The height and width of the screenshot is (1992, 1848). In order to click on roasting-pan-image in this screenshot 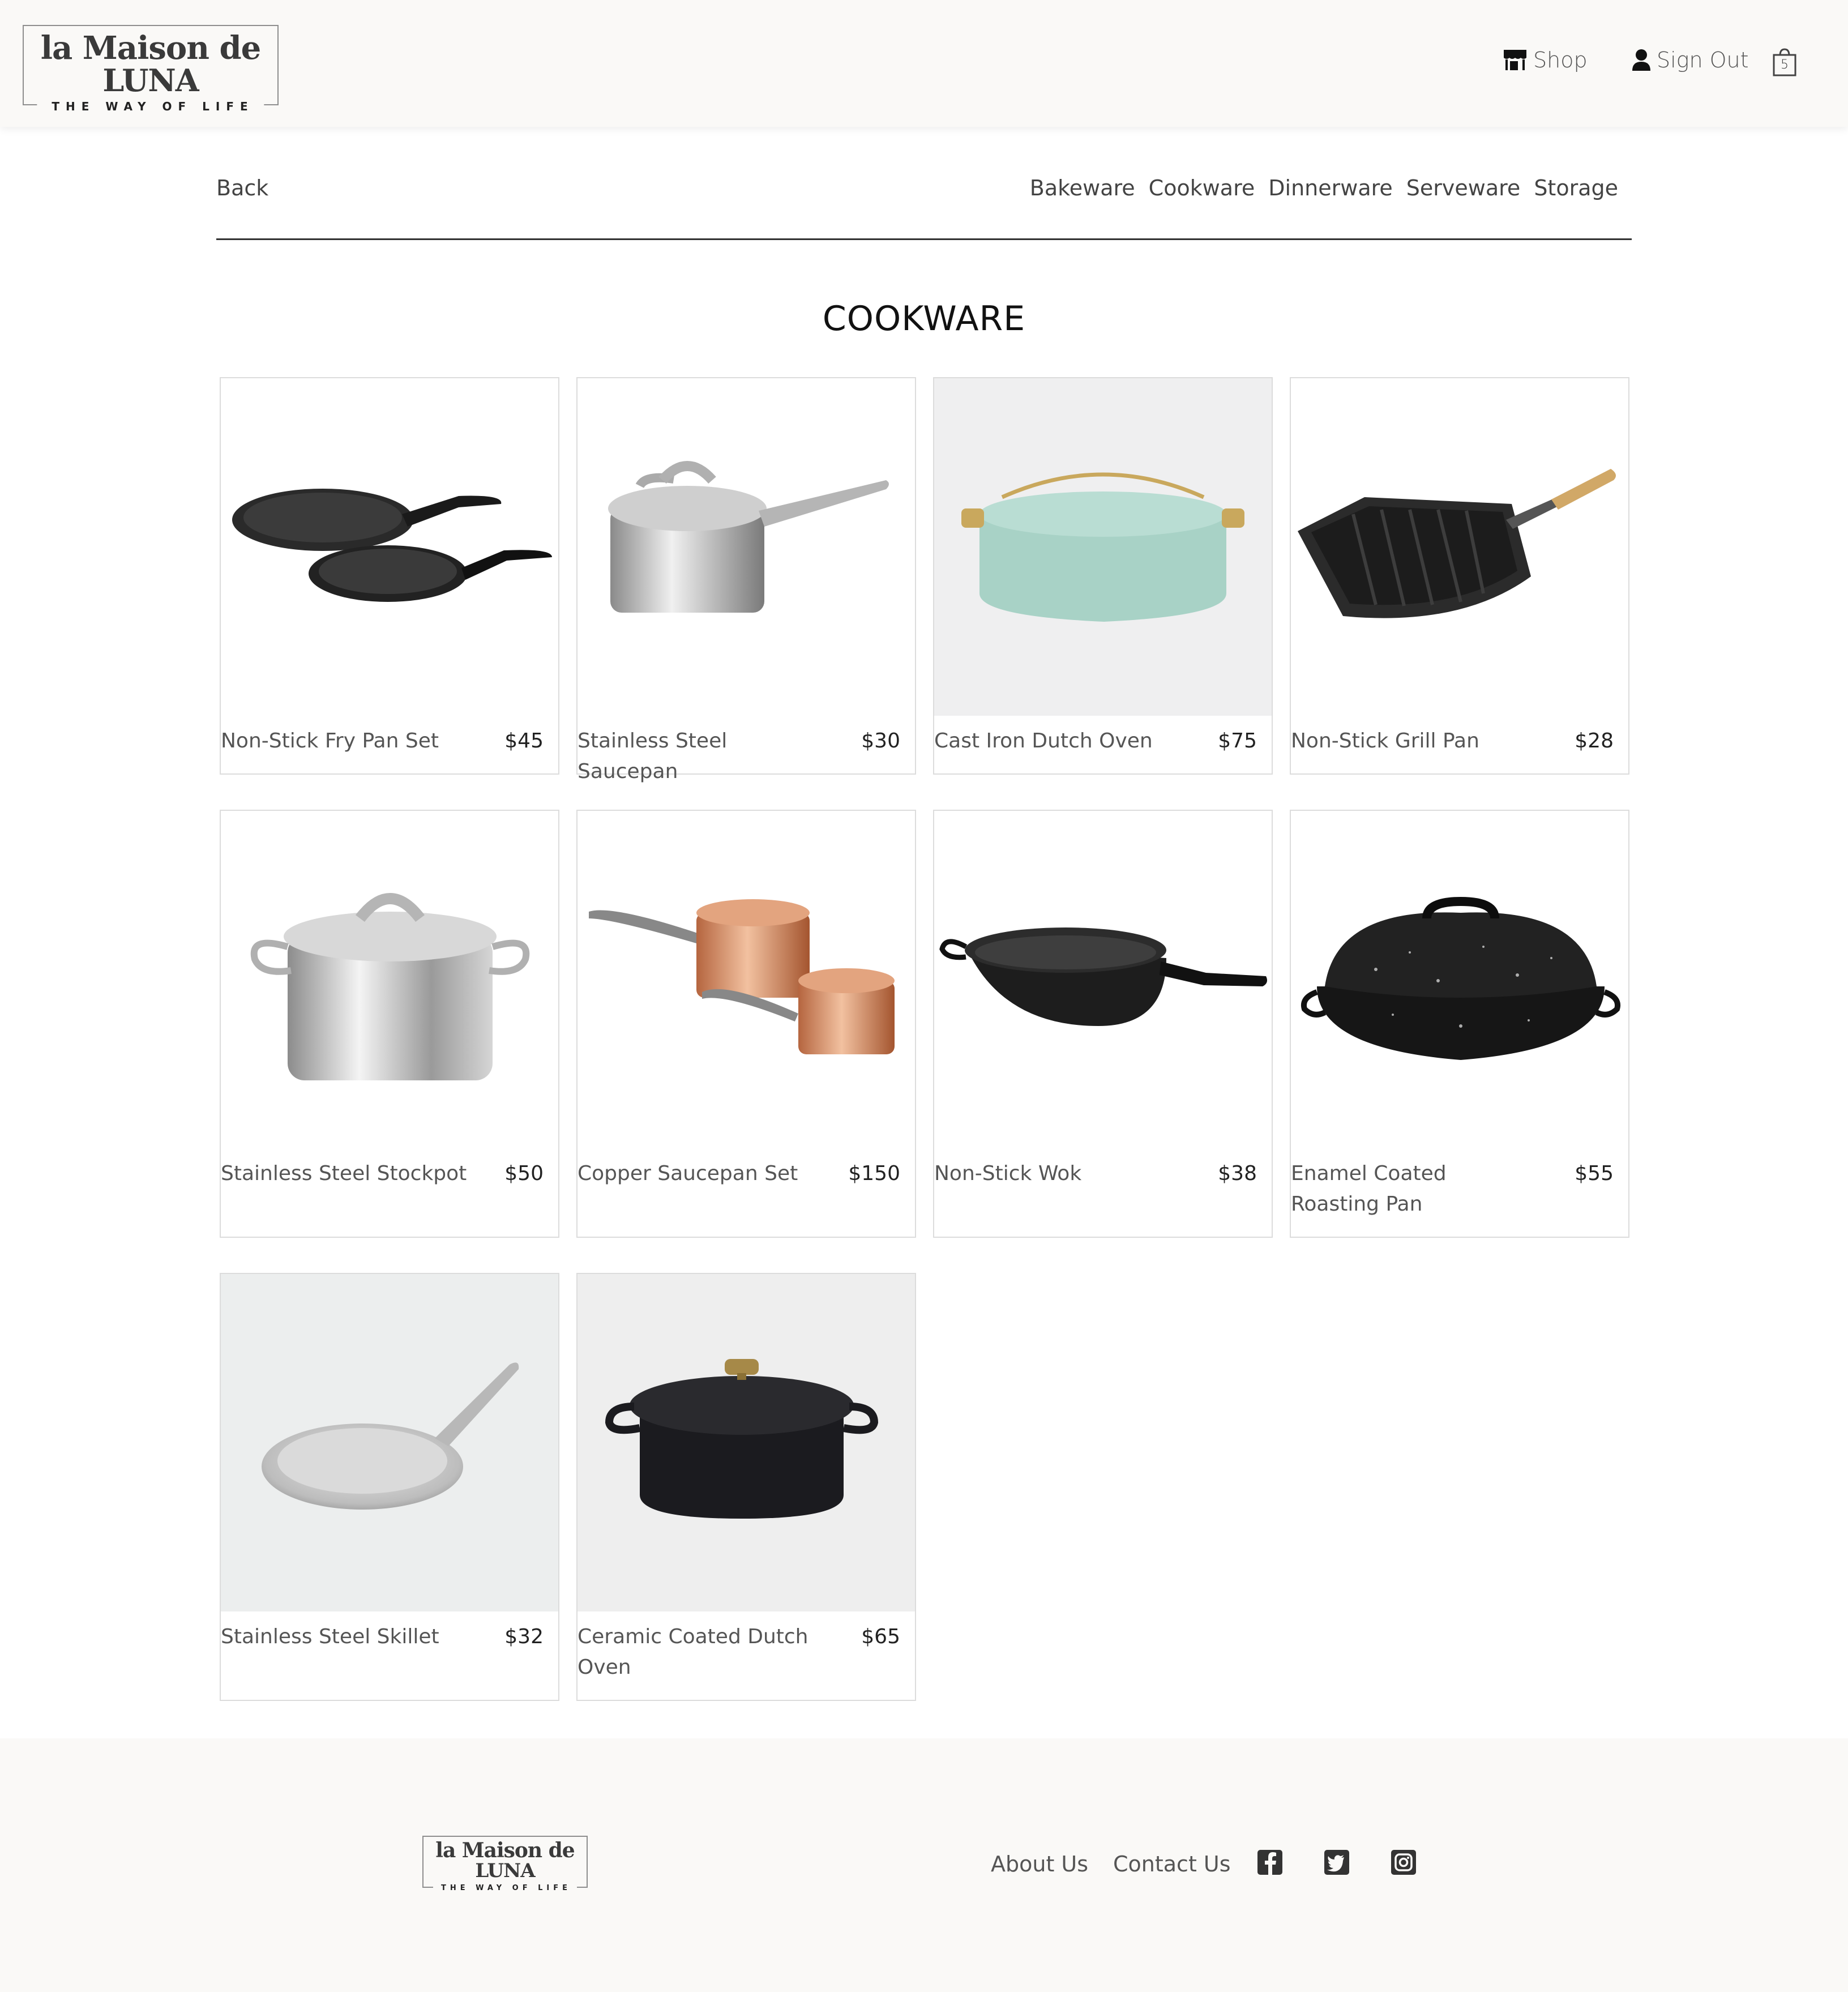, I will do `click(1459, 979)`.